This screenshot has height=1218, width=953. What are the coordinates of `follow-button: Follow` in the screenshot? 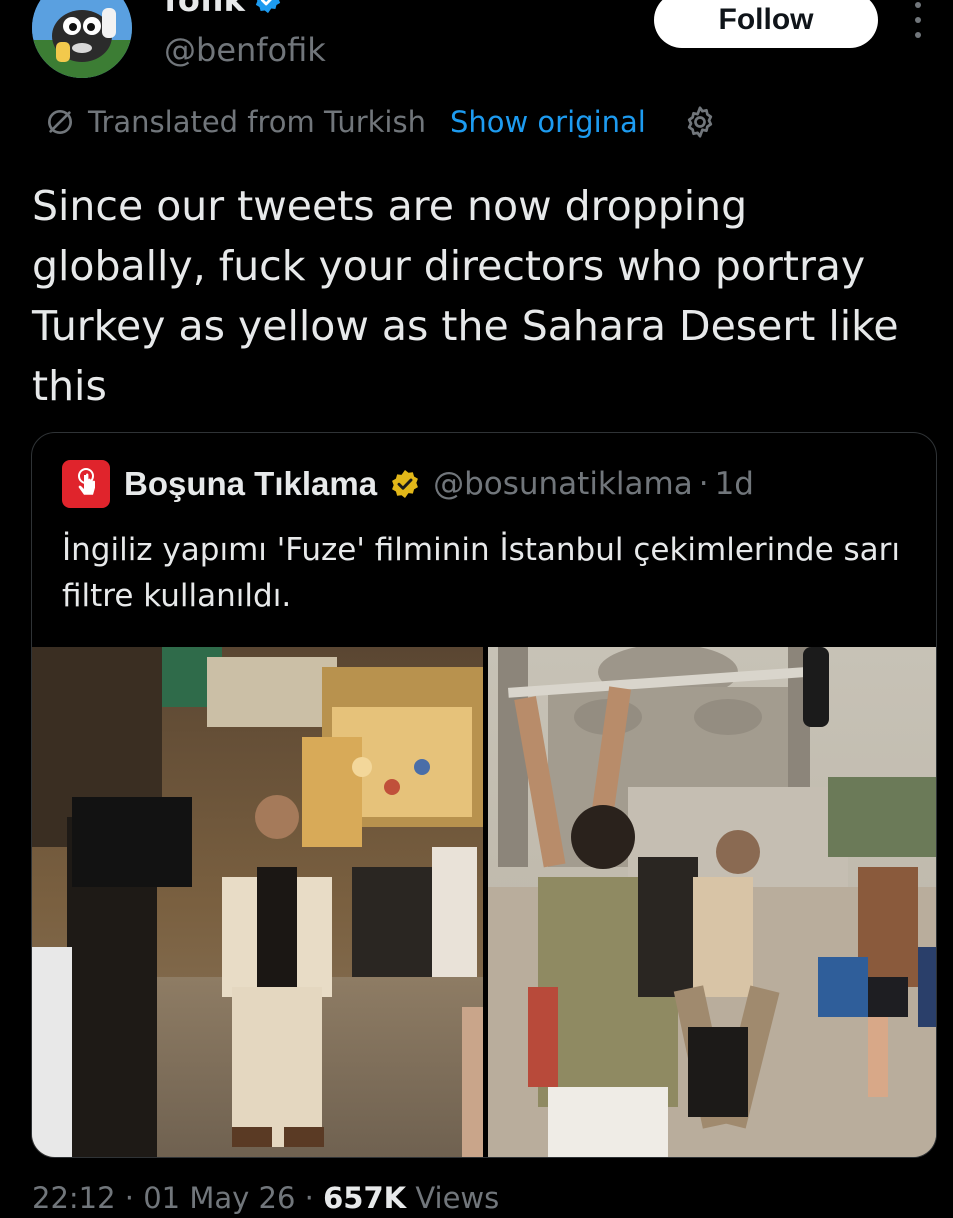 It's located at (766, 24).